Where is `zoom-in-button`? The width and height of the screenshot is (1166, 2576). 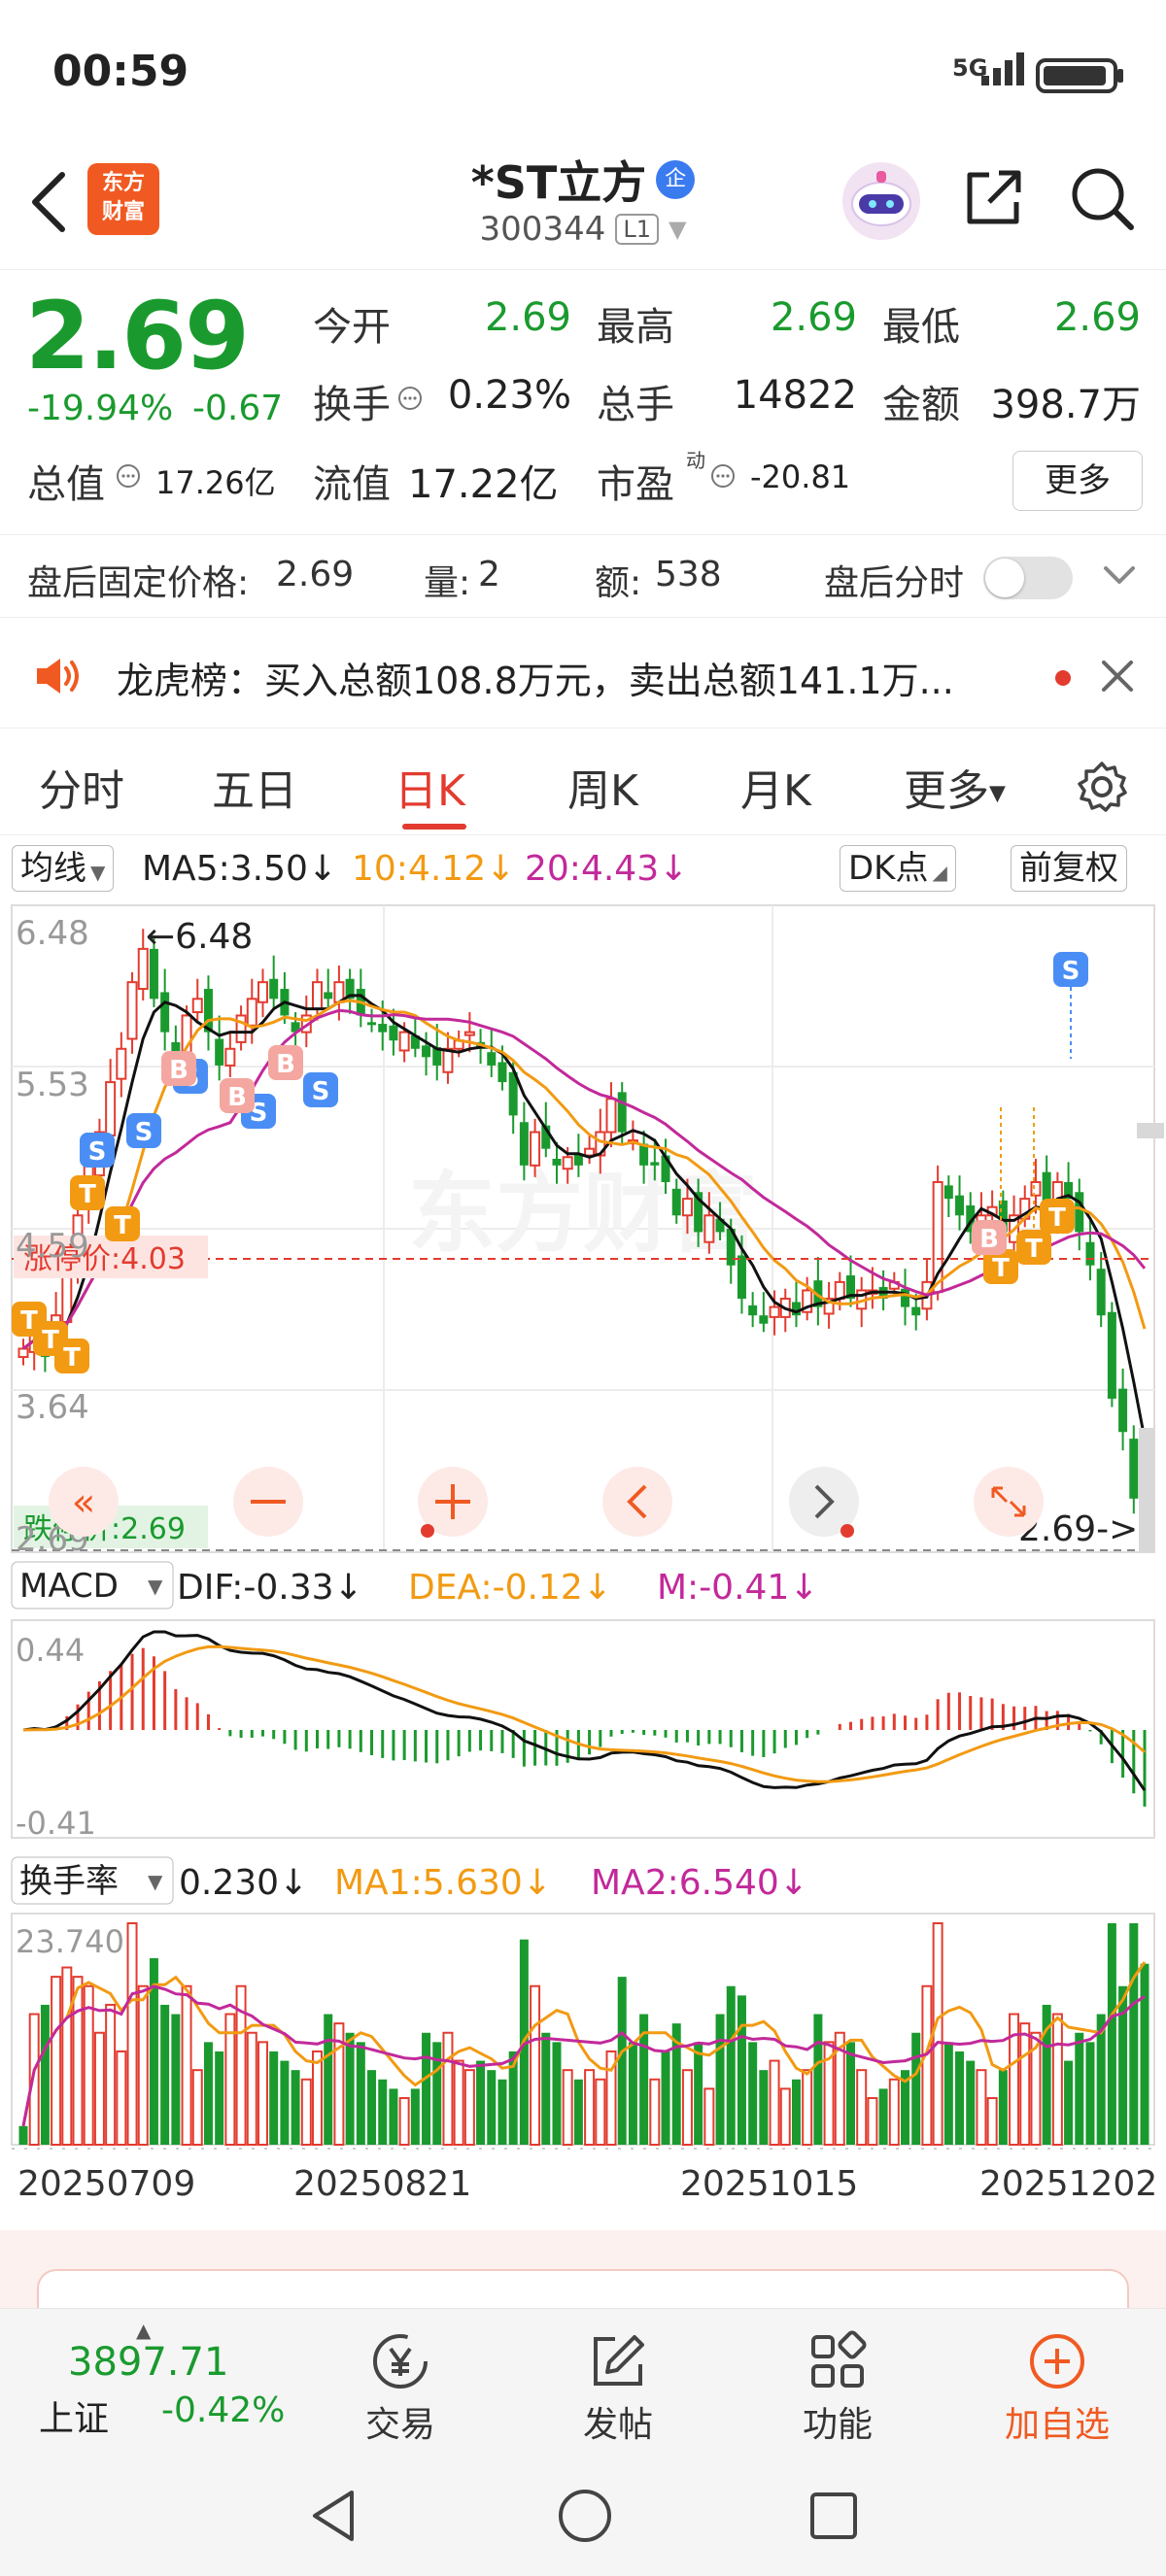
zoom-in-button is located at coordinates (453, 1502).